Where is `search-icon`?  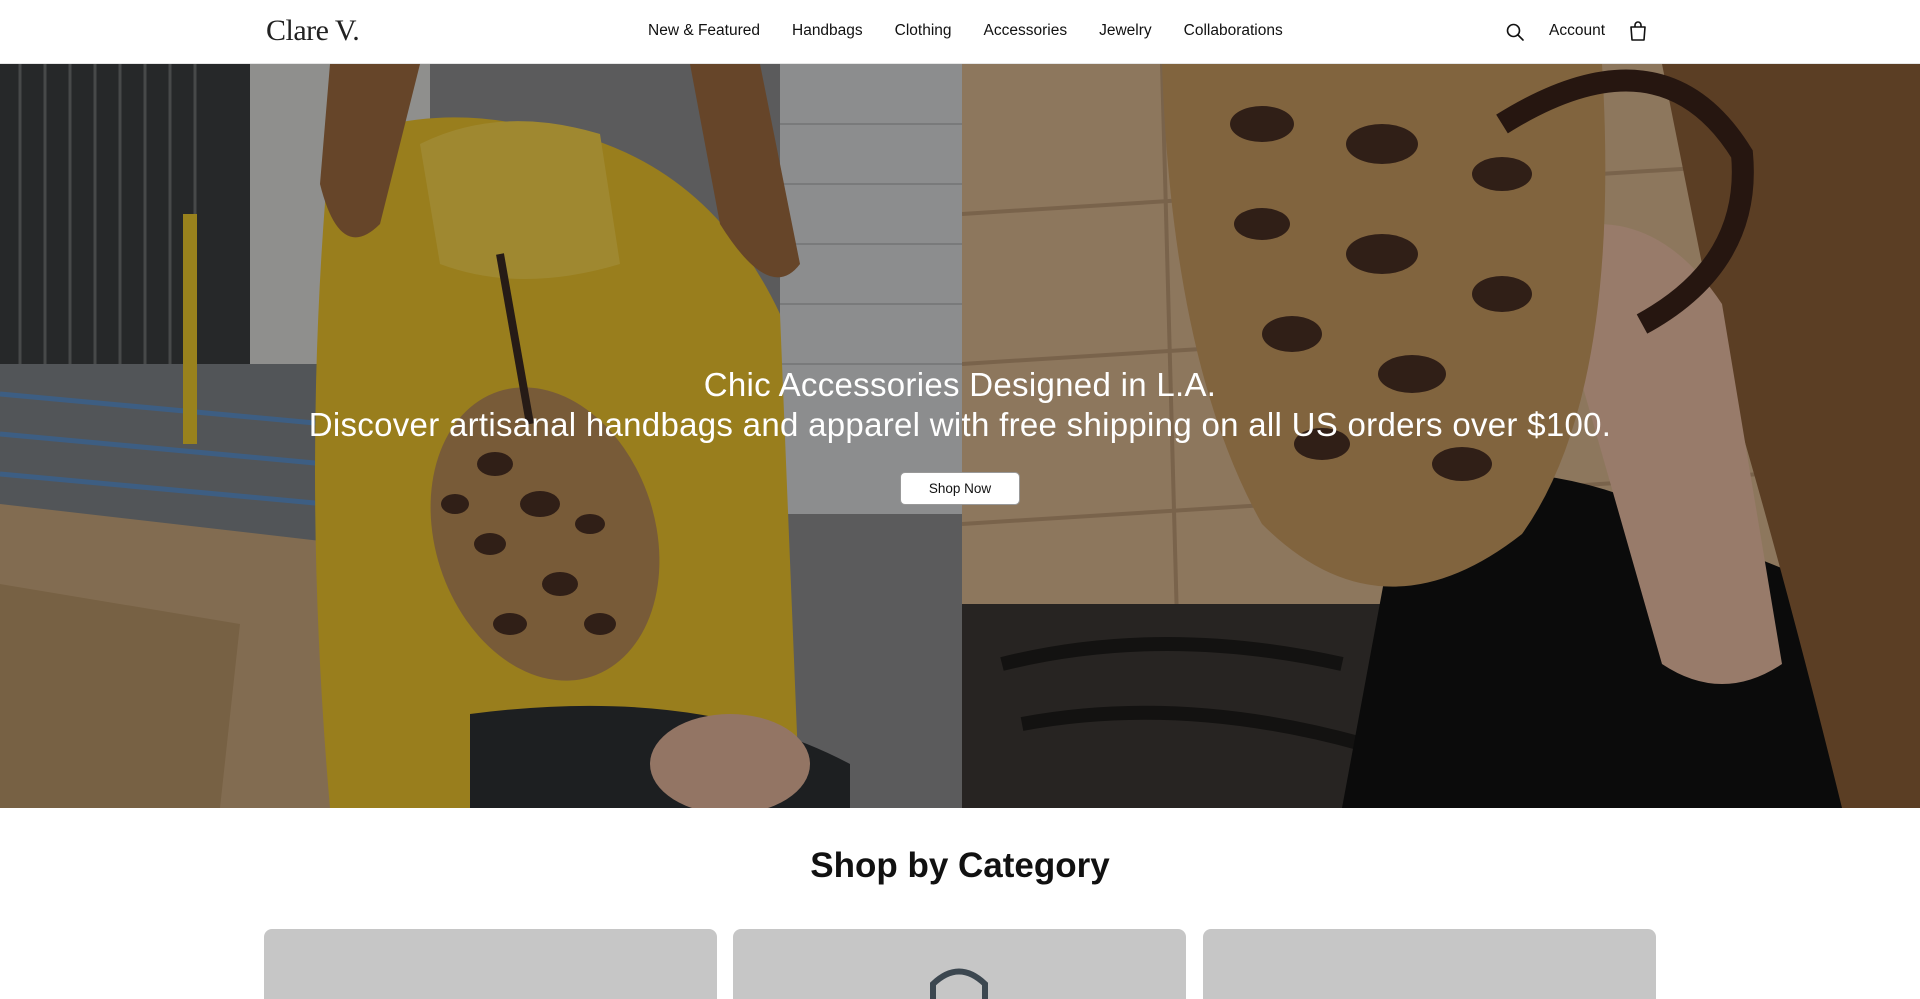 search-icon is located at coordinates (1515, 32).